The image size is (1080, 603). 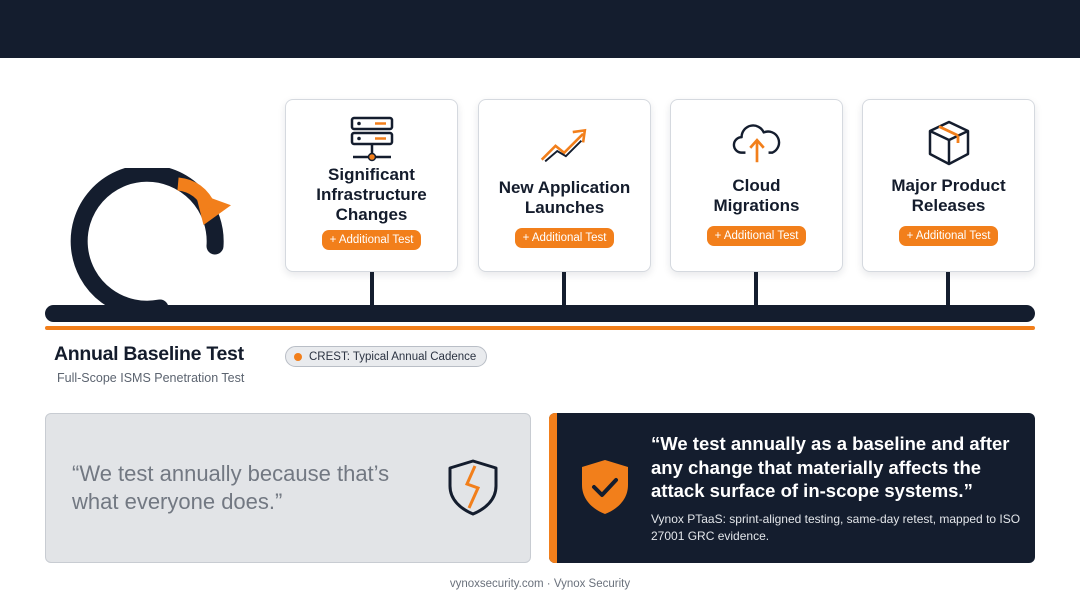 I want to click on server-icon, so click(x=372, y=139).